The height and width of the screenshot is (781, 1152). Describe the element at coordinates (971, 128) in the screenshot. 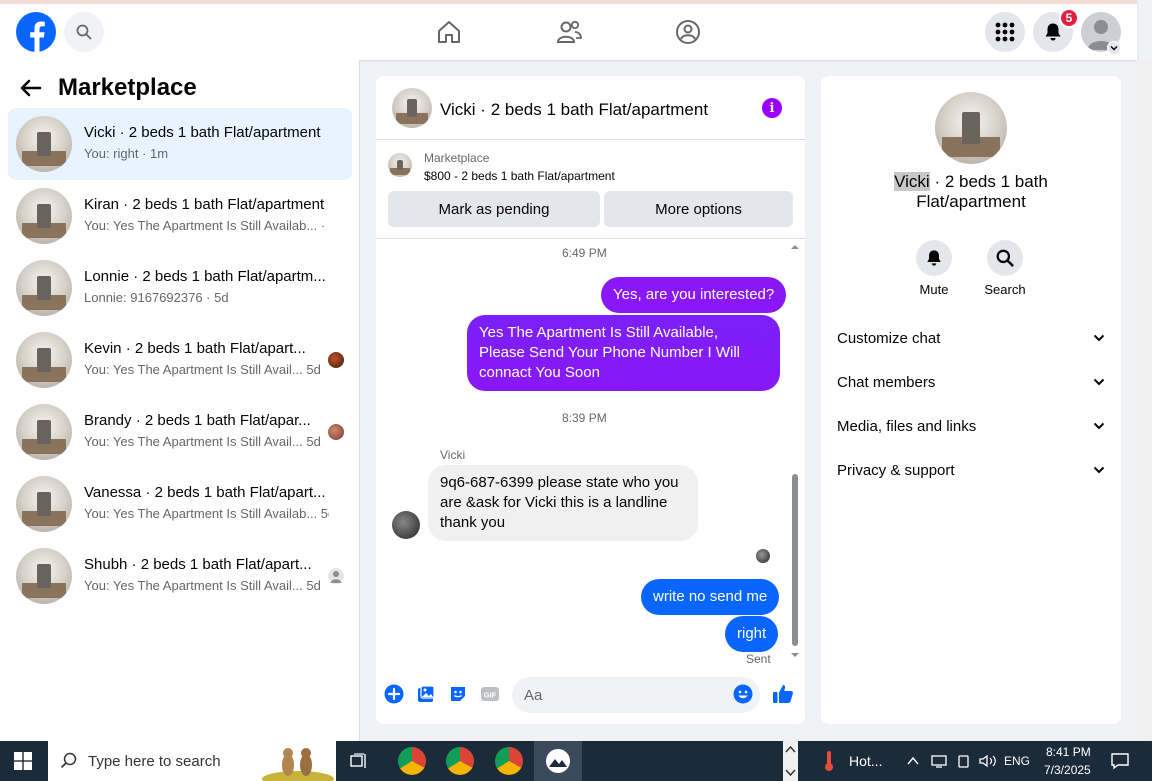

I see `listing-thumbnail-large` at that location.